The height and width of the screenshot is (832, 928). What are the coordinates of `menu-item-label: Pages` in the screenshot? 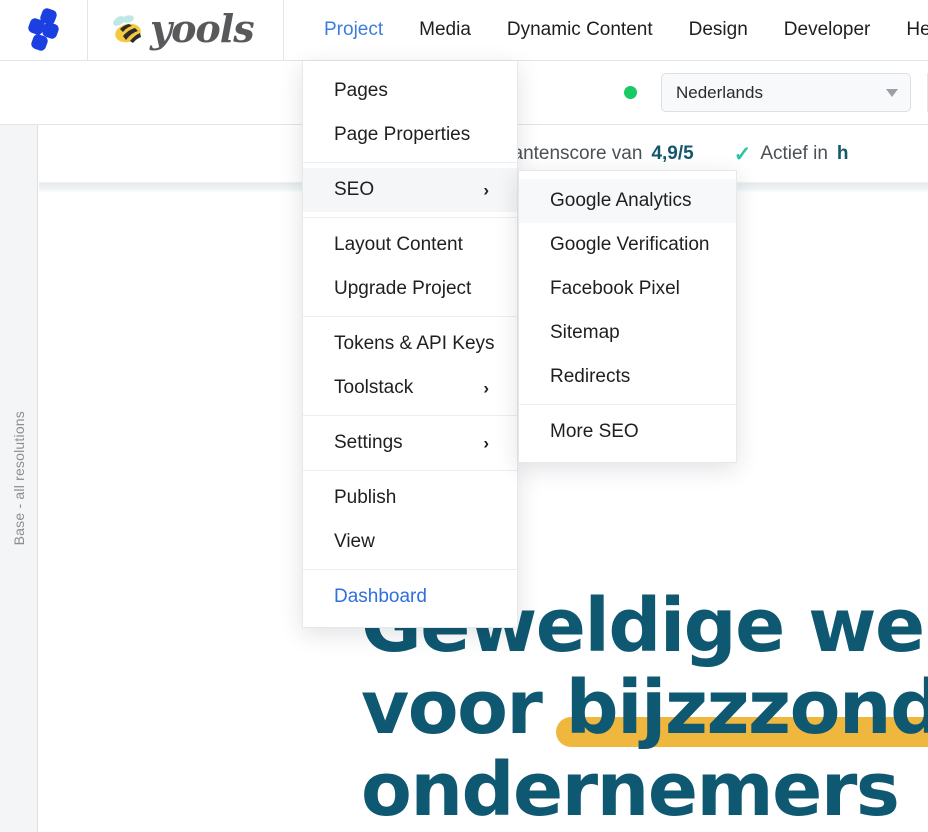 It's located at (361, 90).